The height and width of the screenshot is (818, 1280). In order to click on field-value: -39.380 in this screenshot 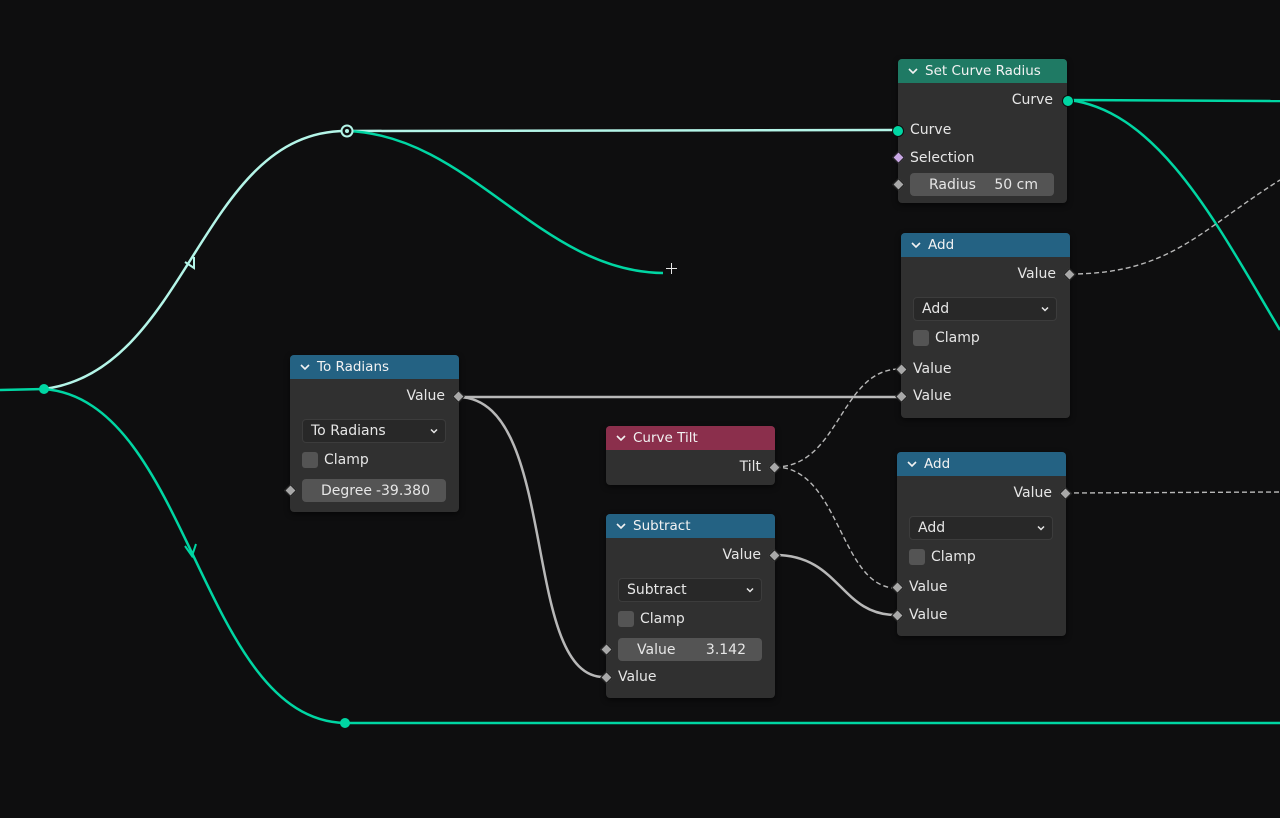, I will do `click(402, 490)`.